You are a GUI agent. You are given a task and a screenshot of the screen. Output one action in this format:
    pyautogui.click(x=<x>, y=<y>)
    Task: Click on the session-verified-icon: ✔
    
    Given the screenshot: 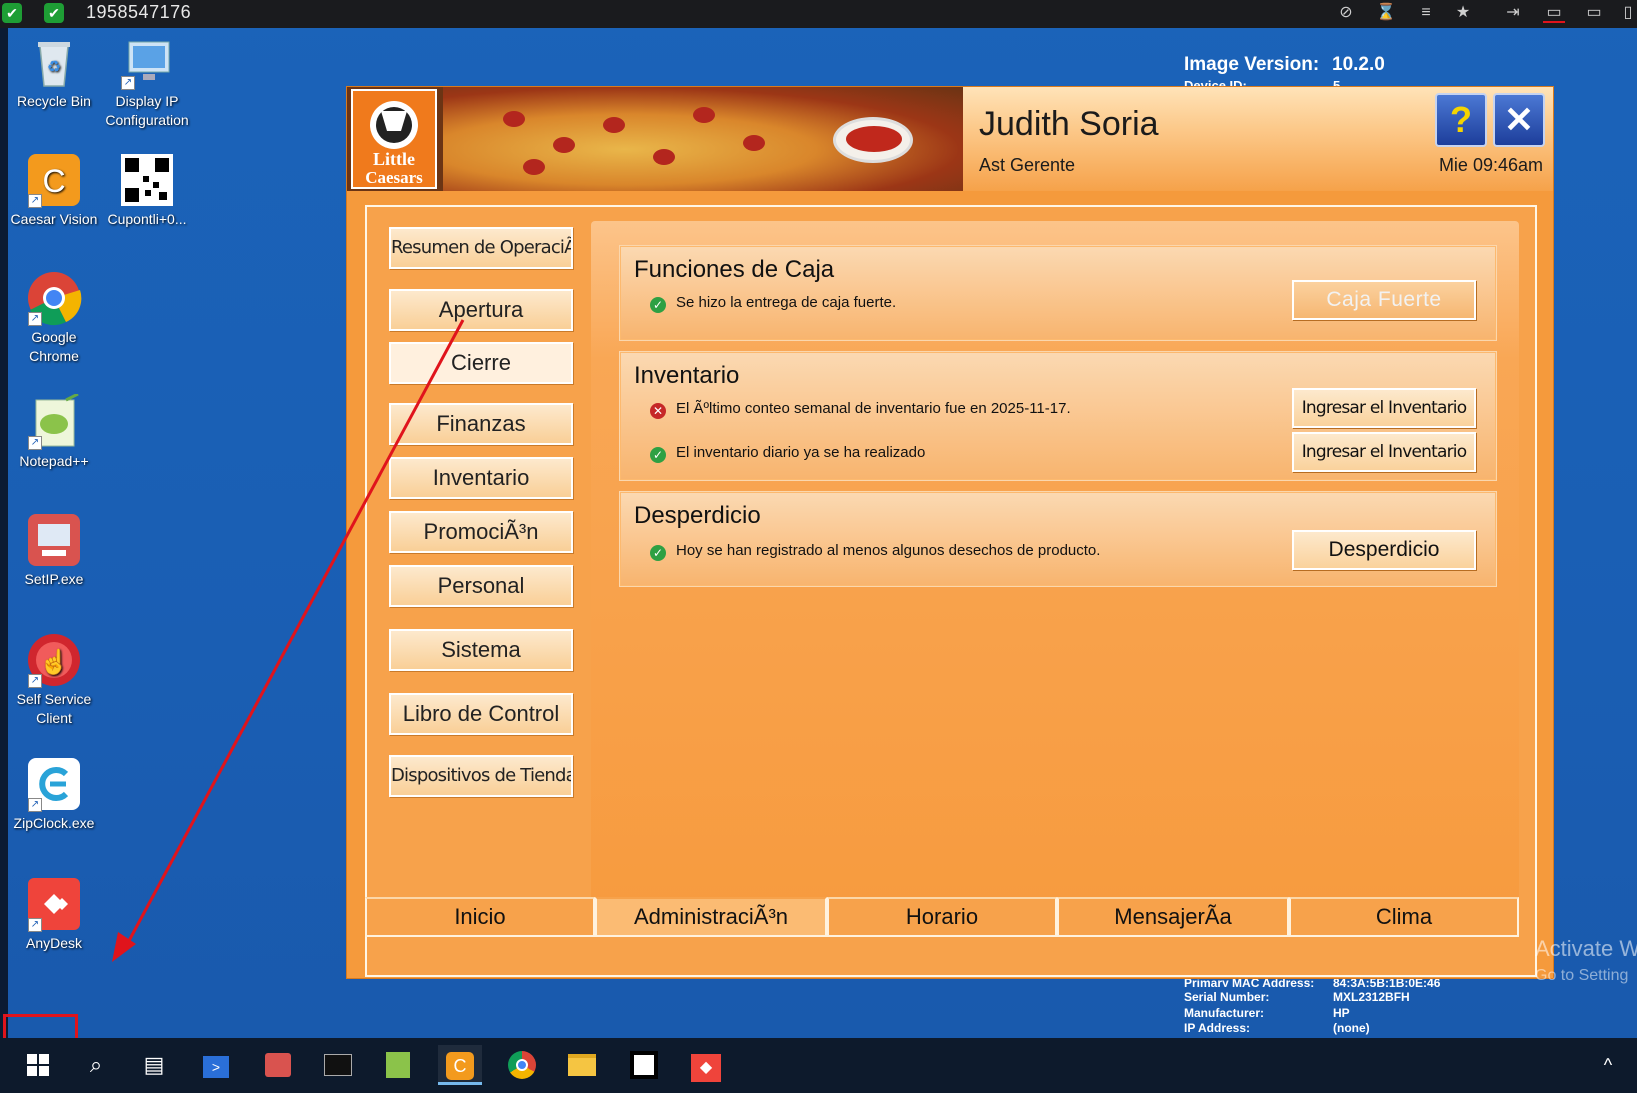 What is the action you would take?
    pyautogui.click(x=54, y=13)
    